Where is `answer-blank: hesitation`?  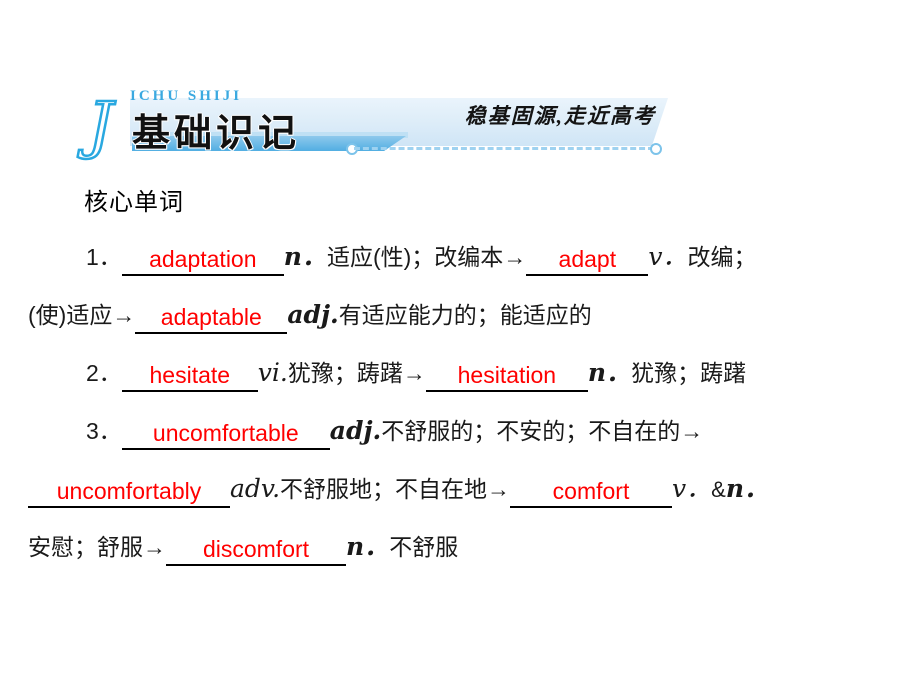
answer-blank: hesitation is located at coordinates (506, 376).